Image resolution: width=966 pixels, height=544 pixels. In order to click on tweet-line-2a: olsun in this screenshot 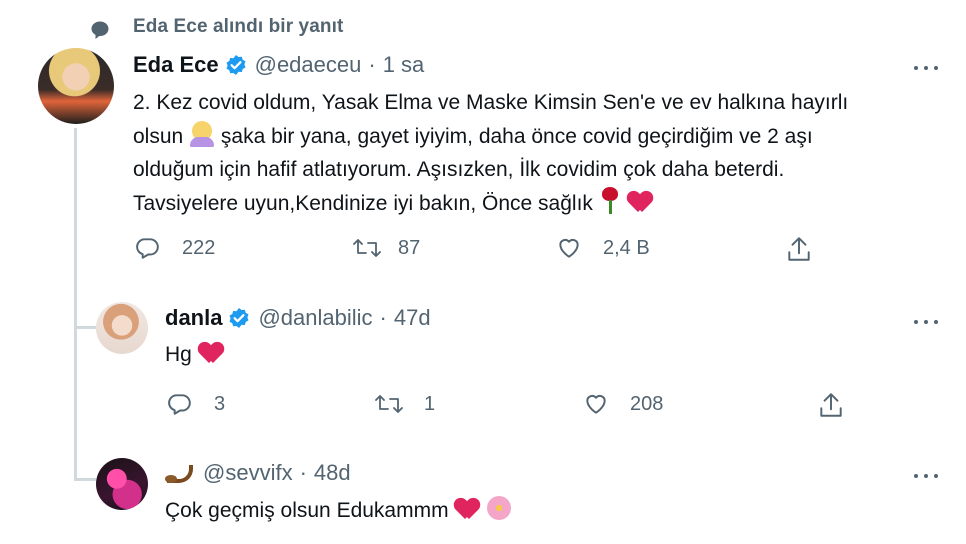, I will do `click(158, 136)`.